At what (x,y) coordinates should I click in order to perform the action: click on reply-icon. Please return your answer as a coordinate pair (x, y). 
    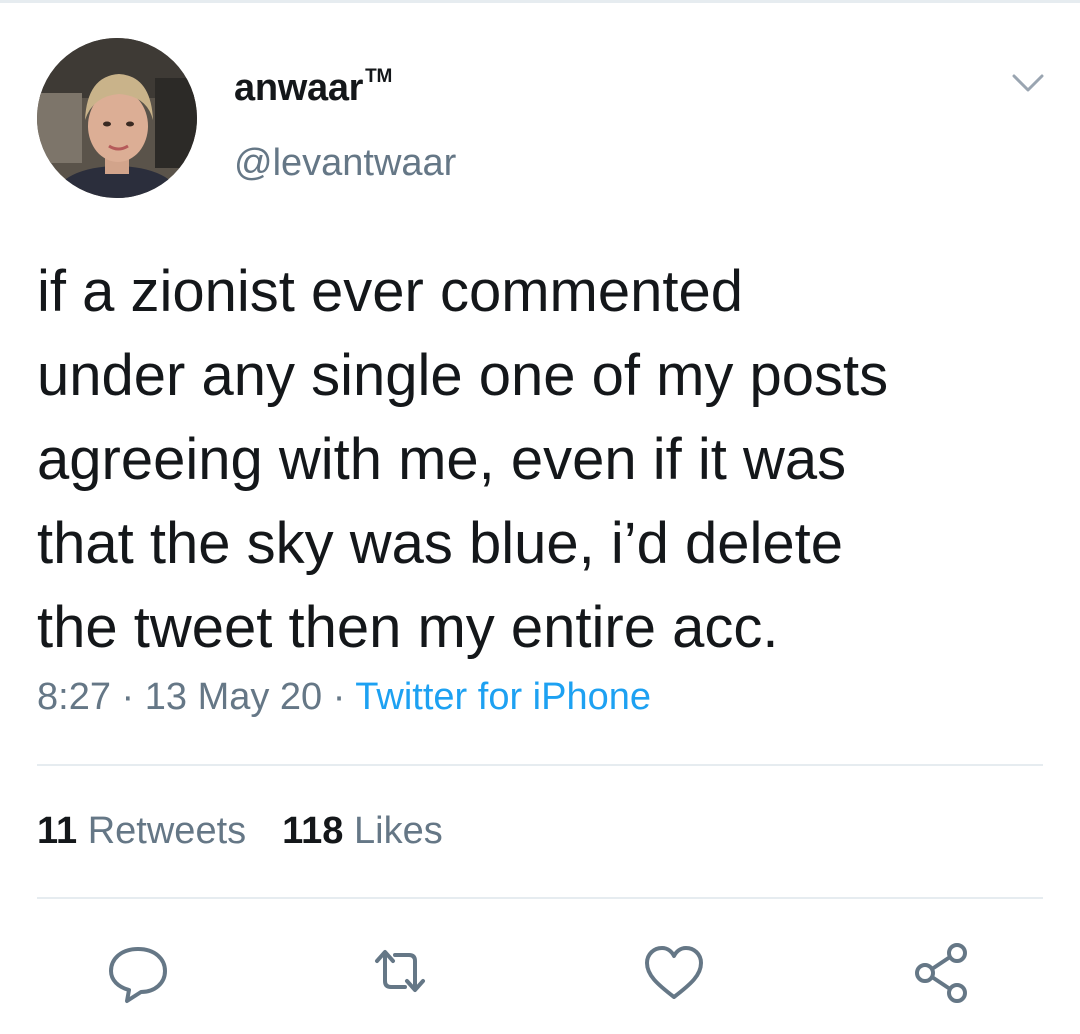
    Looking at the image, I should click on (138, 972).